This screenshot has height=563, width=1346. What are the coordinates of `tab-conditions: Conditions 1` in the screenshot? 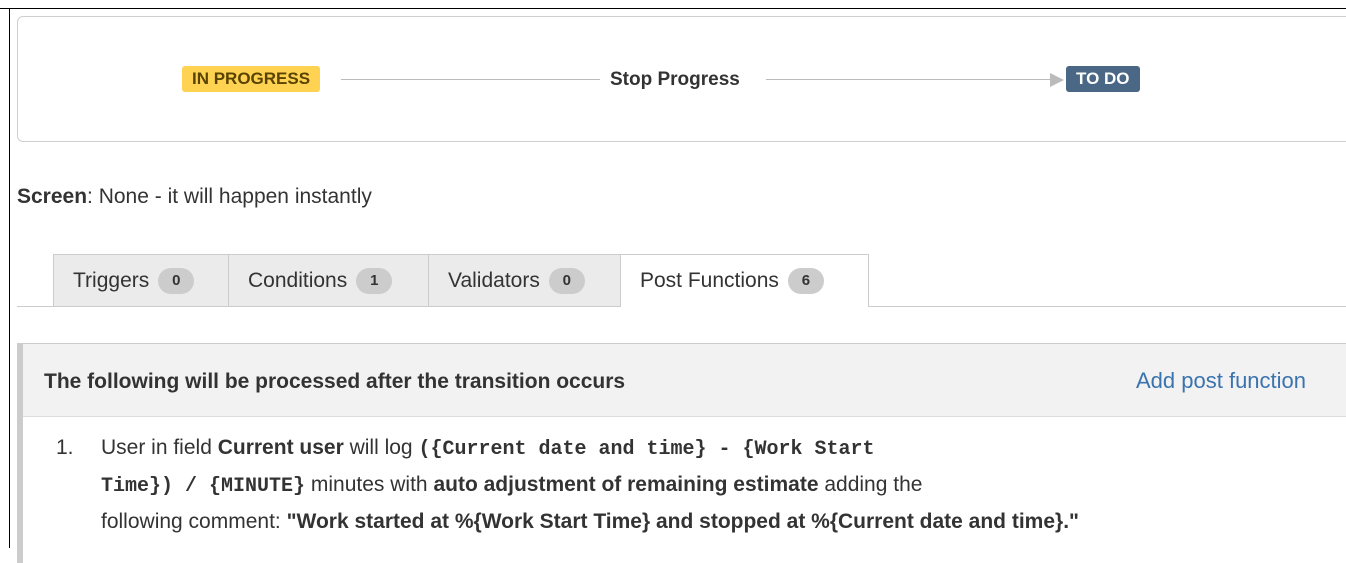 It's located at (328, 280).